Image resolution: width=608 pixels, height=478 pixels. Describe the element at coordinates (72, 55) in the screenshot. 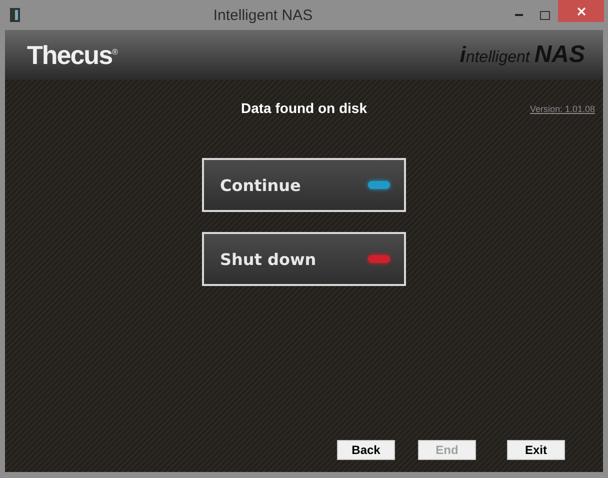

I see `logo: Thecus$^{®}$` at that location.